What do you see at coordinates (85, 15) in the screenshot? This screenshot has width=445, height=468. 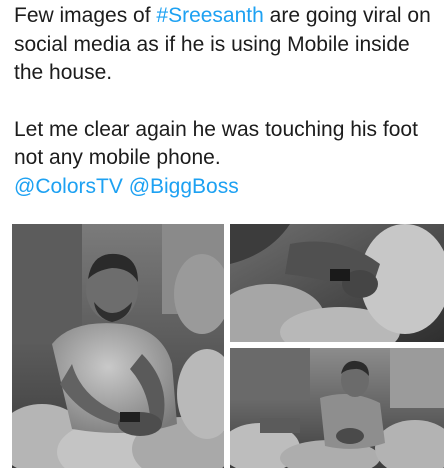 I see `tweet-text-prefix: Few images of` at bounding box center [85, 15].